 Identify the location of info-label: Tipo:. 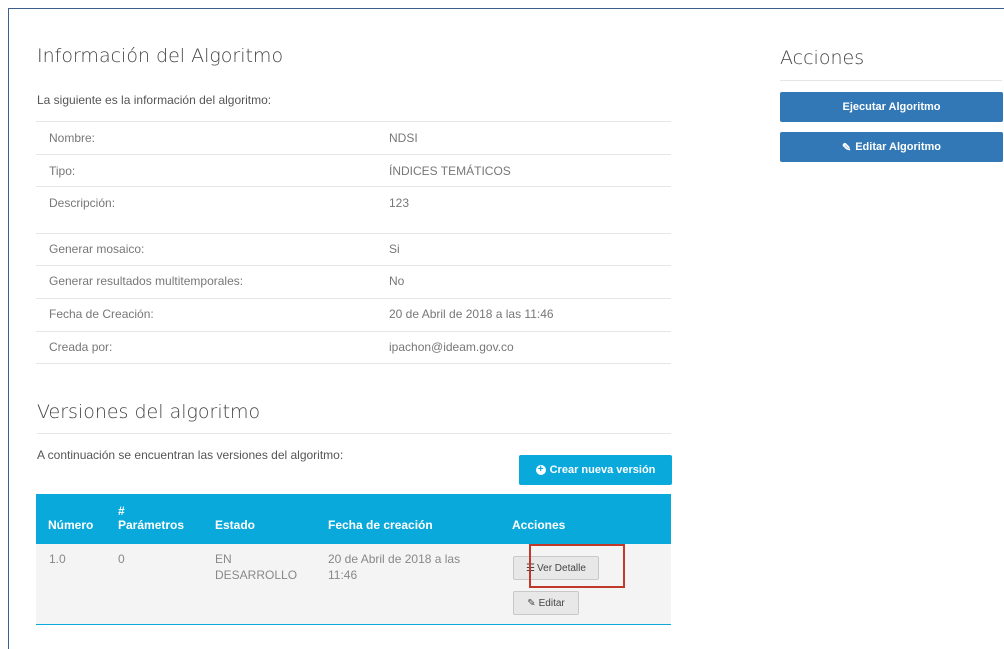
(62, 171).